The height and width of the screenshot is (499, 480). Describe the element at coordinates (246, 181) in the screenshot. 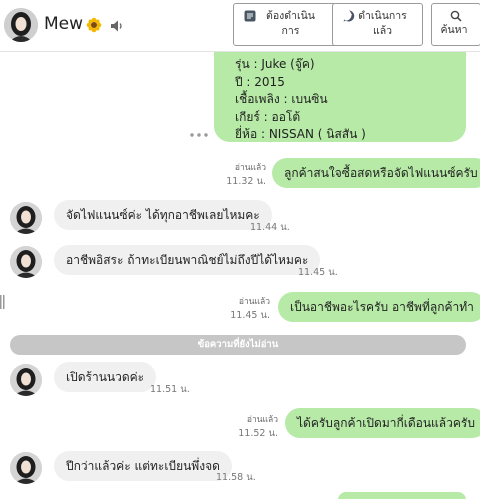

I see `message-time: 11.32 น.` at that location.